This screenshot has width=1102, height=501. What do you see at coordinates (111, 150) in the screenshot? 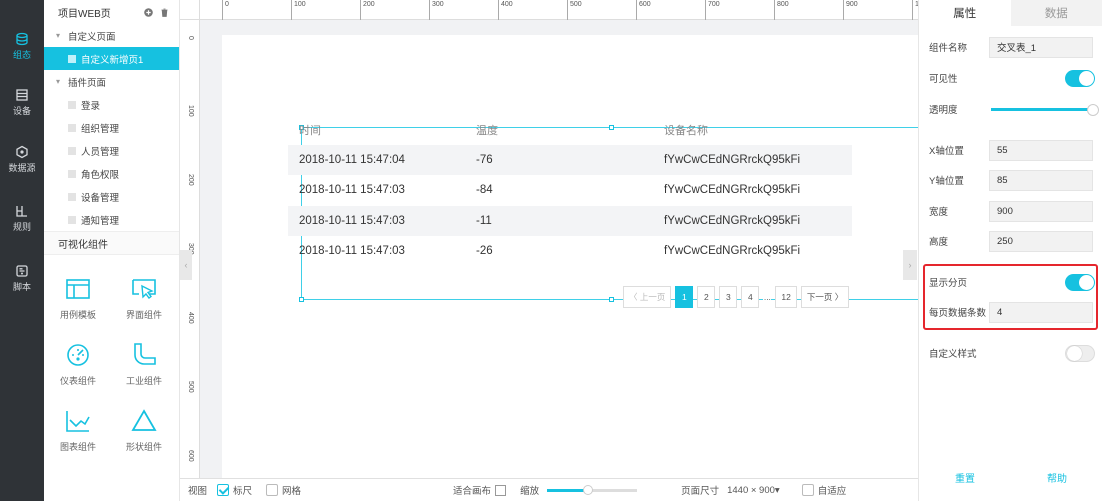
I see `tree-item-people: 人员管理` at bounding box center [111, 150].